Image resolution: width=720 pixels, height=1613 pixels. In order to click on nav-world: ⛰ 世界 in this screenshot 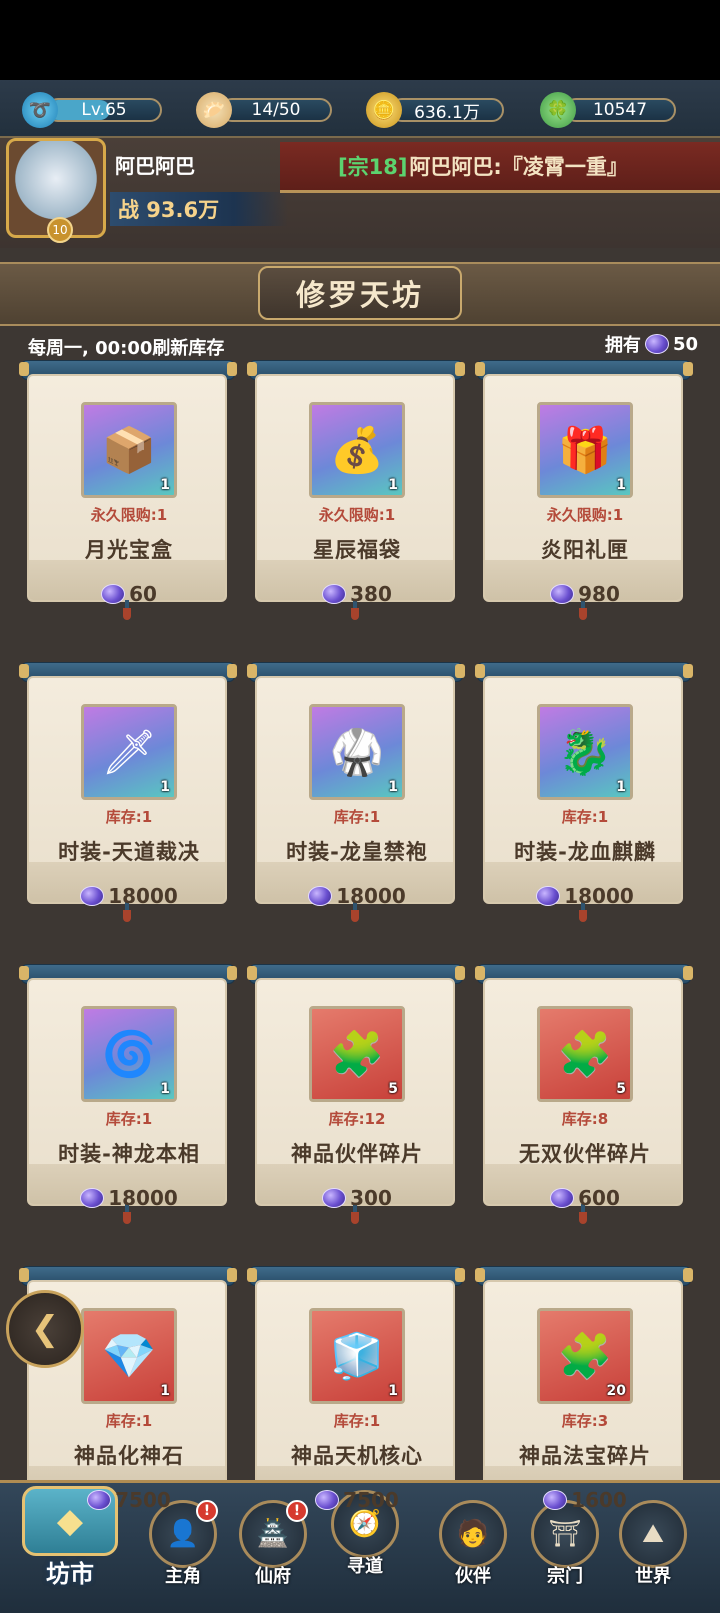, I will do `click(653, 1551)`.